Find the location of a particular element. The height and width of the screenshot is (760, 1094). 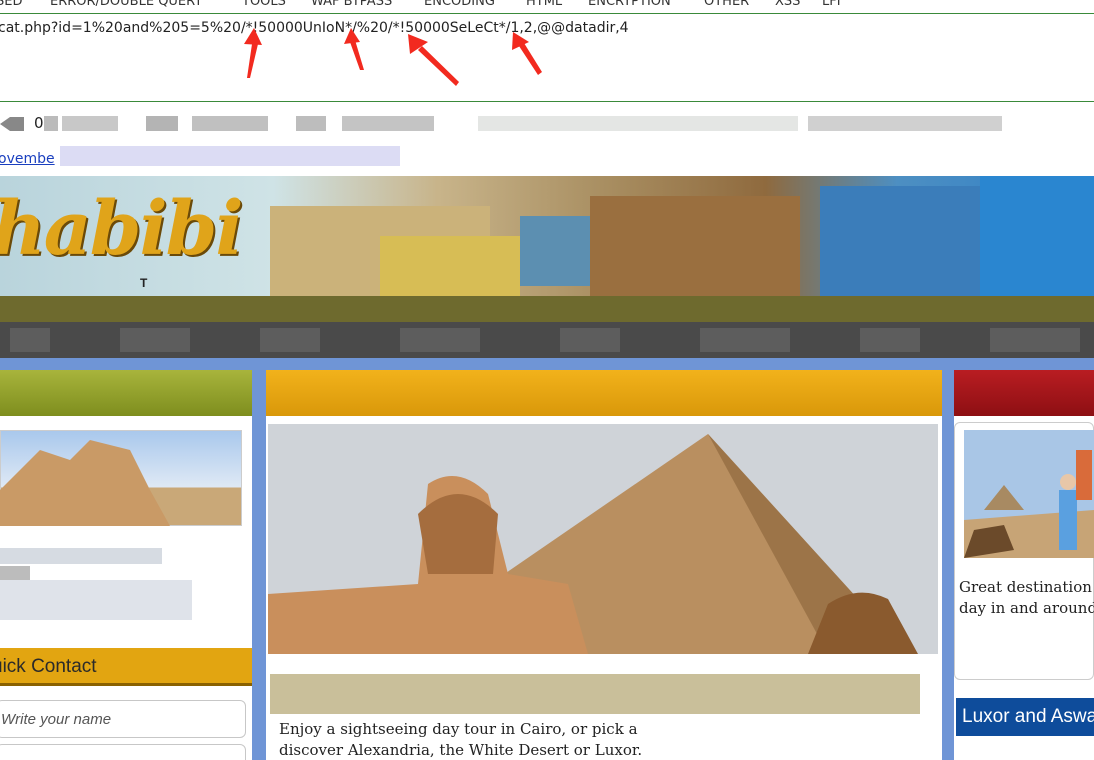

main-column-header is located at coordinates (604, 393).